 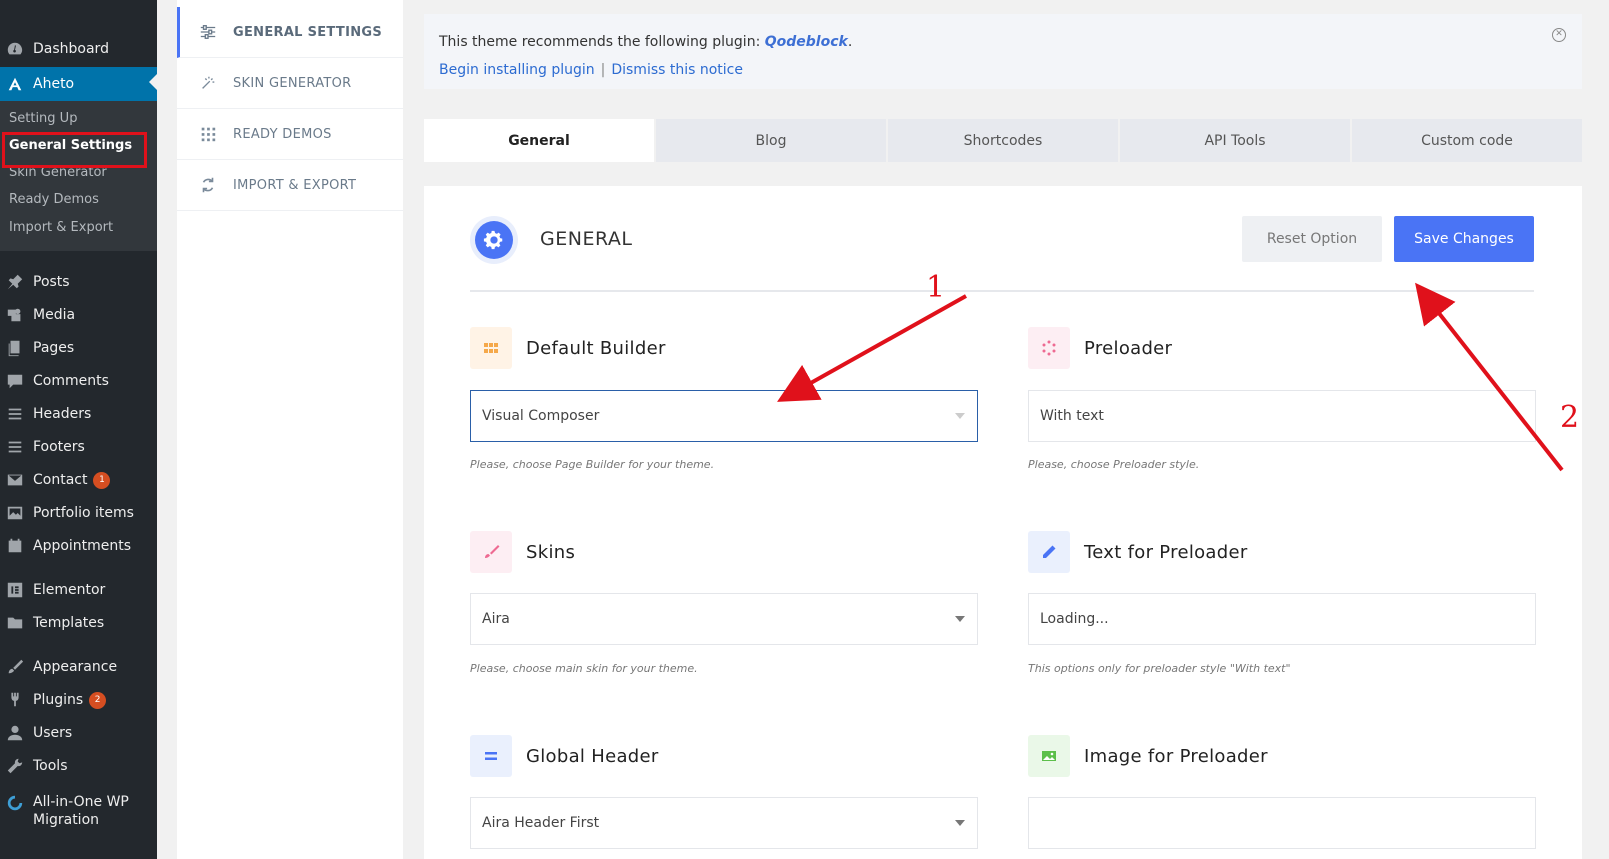 I want to click on calendar-icon, so click(x=15, y=546).